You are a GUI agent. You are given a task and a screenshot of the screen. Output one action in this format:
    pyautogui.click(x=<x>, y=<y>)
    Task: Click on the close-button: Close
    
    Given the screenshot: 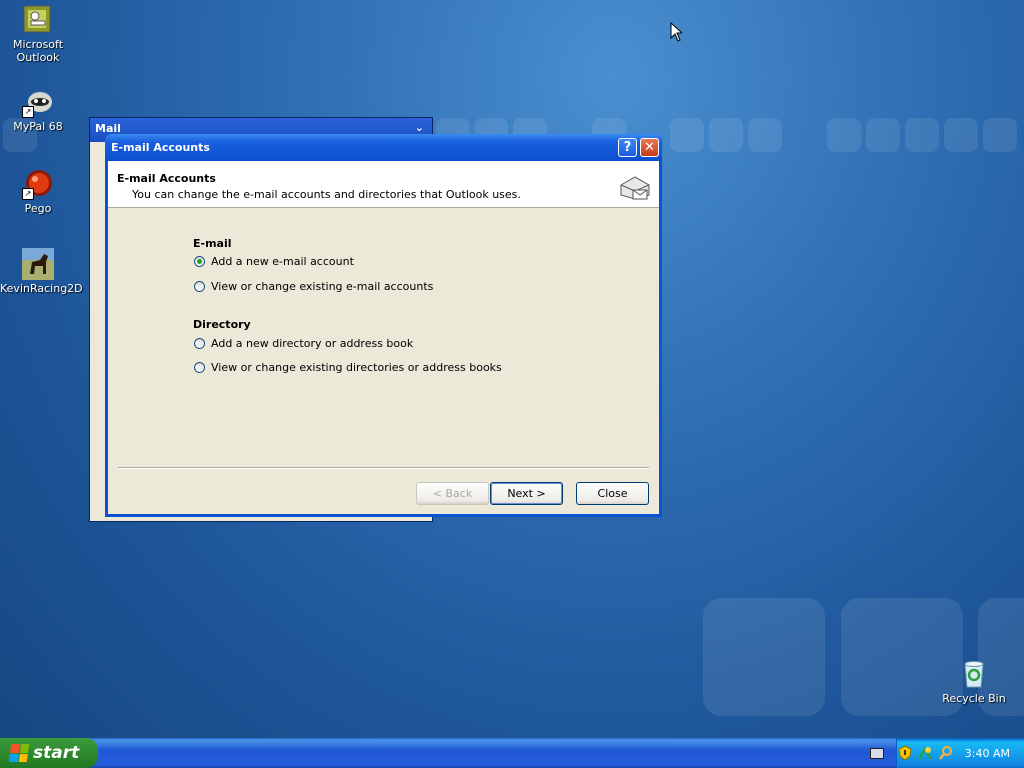 What is the action you would take?
    pyautogui.click(x=612, y=493)
    